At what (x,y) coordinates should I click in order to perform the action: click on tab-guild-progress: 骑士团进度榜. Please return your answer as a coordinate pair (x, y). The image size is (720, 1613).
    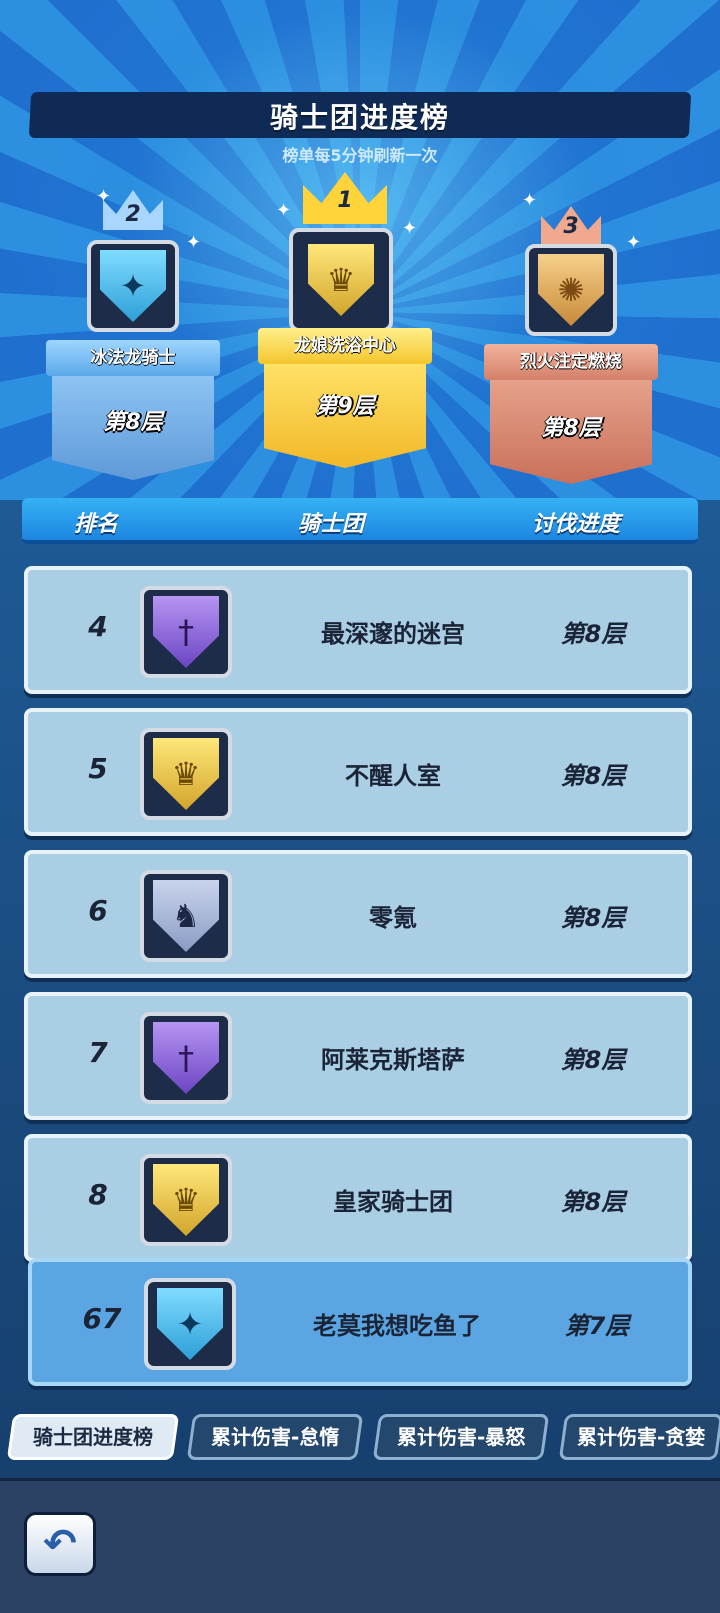
    Looking at the image, I should click on (93, 1437).